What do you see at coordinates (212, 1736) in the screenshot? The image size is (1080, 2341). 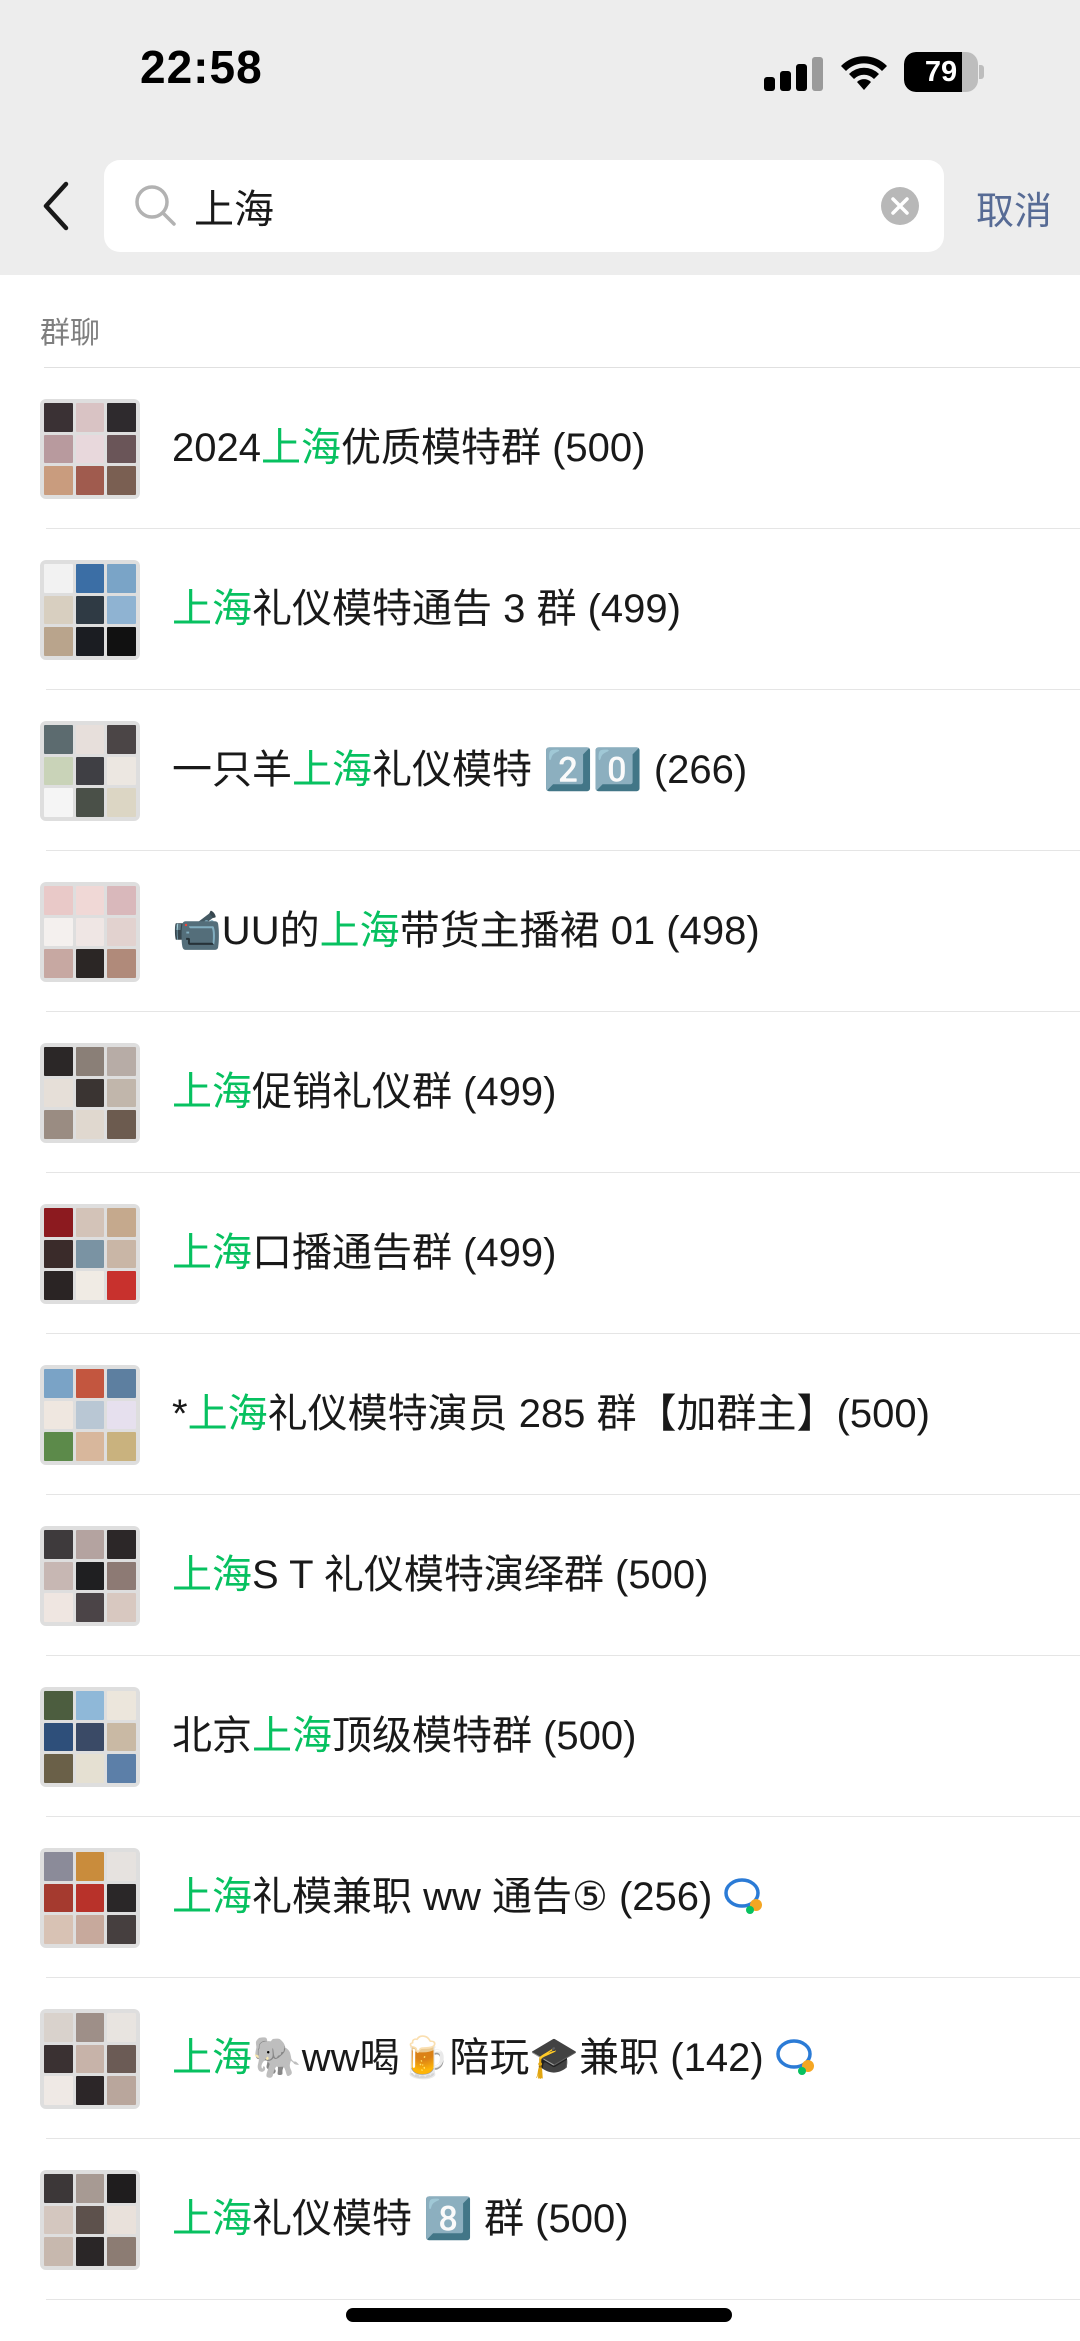 I see `group-name-prefix: 北京` at bounding box center [212, 1736].